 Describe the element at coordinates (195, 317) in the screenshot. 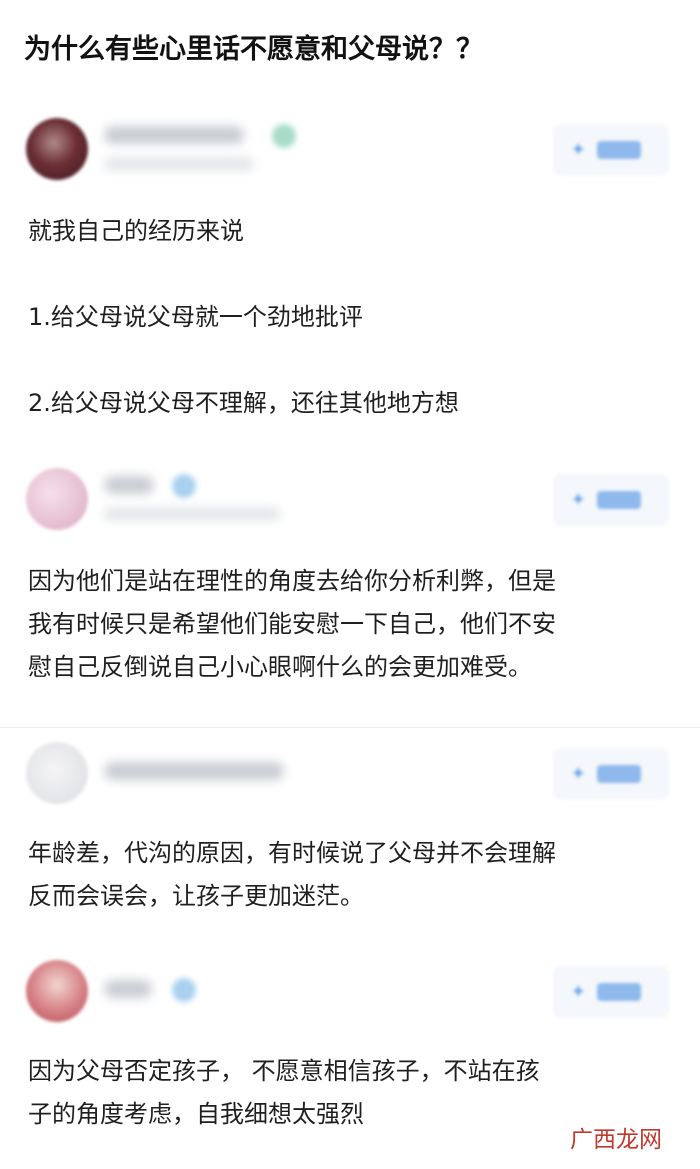

I see `answer-paragraph: 1.给父母说父母就一个劲地批评` at that location.